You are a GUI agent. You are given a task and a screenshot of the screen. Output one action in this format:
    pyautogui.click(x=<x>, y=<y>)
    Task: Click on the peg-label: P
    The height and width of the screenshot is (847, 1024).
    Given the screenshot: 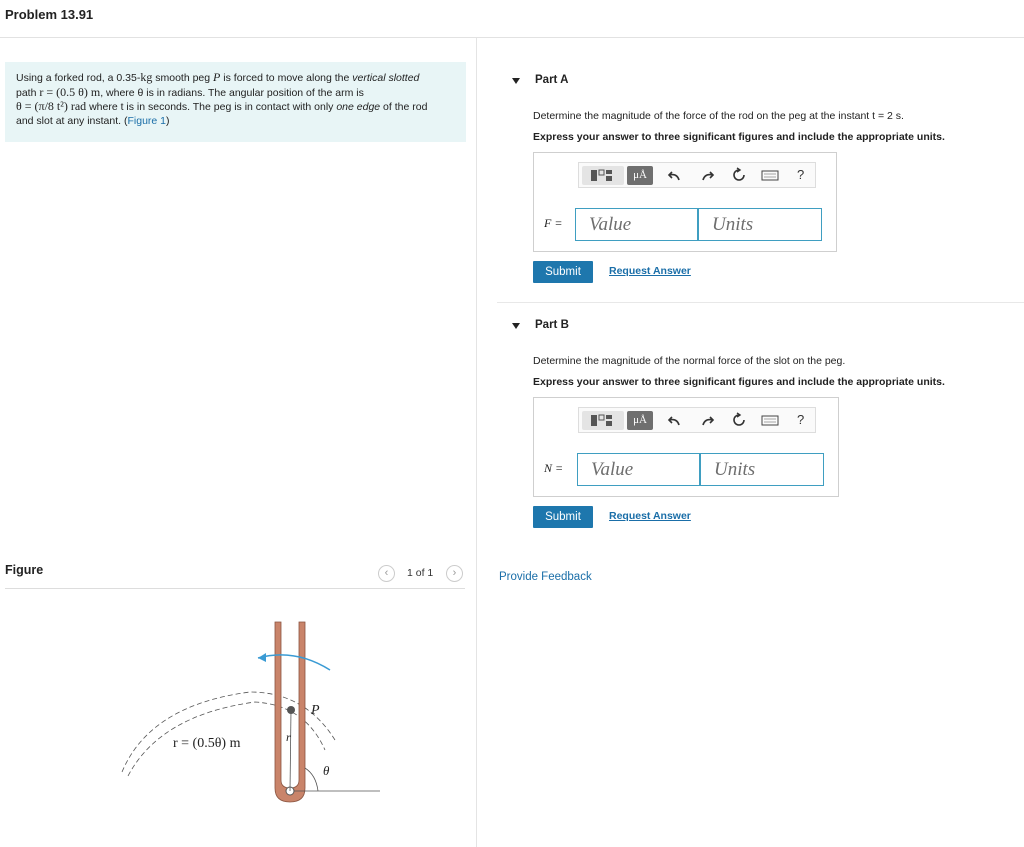 What is the action you would take?
    pyautogui.click(x=315, y=710)
    